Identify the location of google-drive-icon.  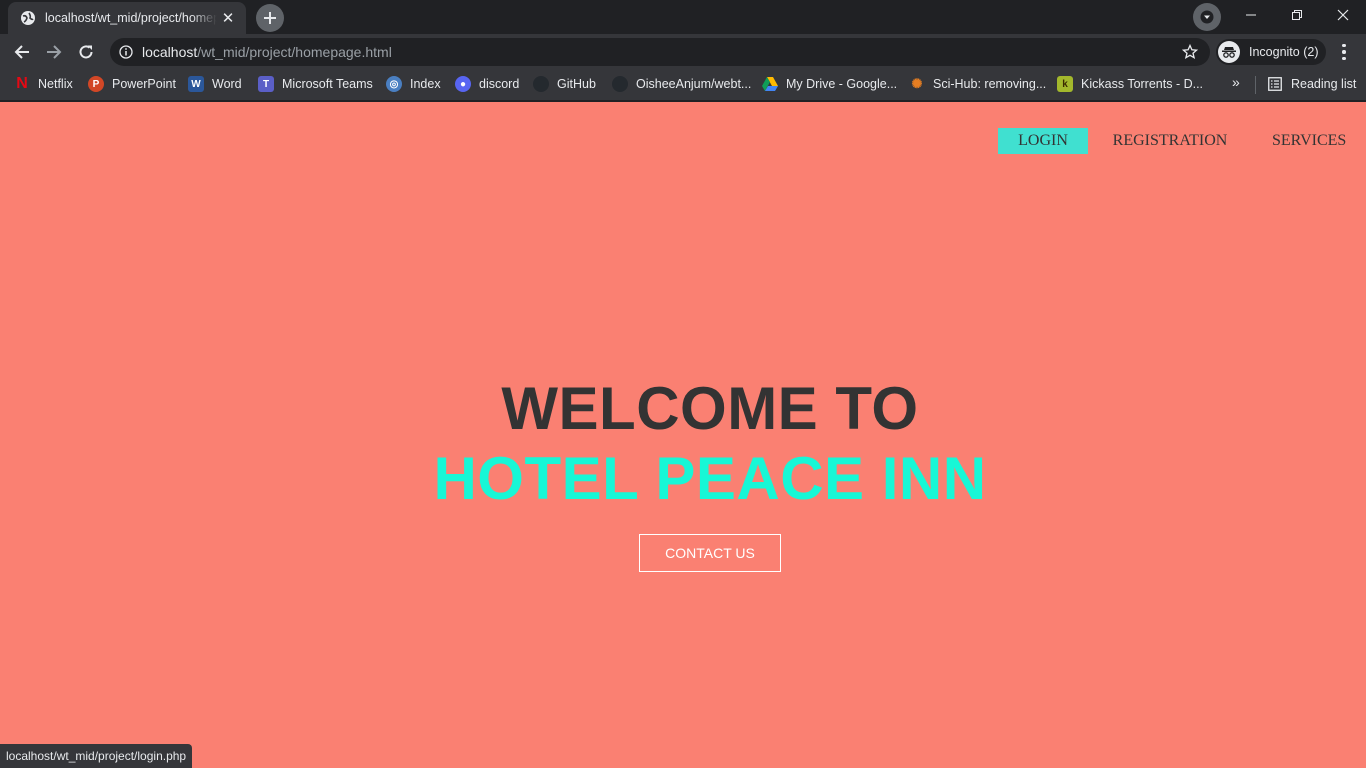
(770, 84).